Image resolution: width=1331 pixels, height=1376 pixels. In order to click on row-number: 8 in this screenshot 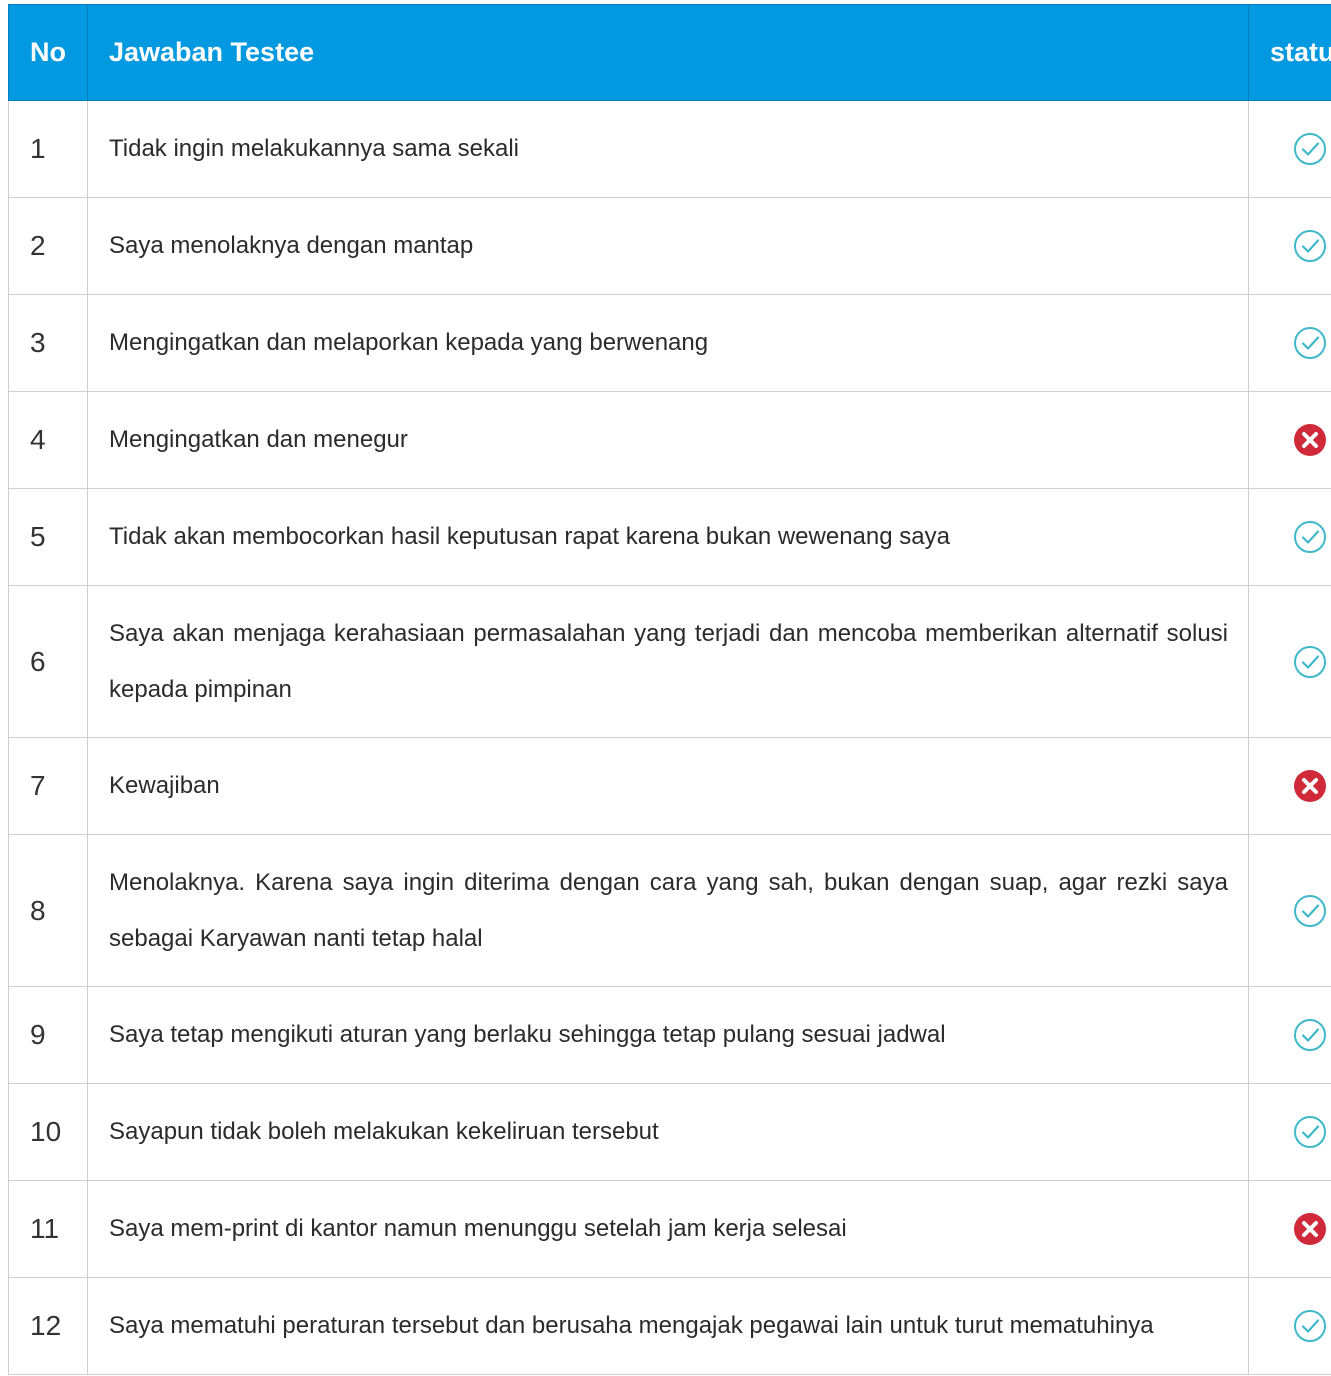, I will do `click(48, 910)`.